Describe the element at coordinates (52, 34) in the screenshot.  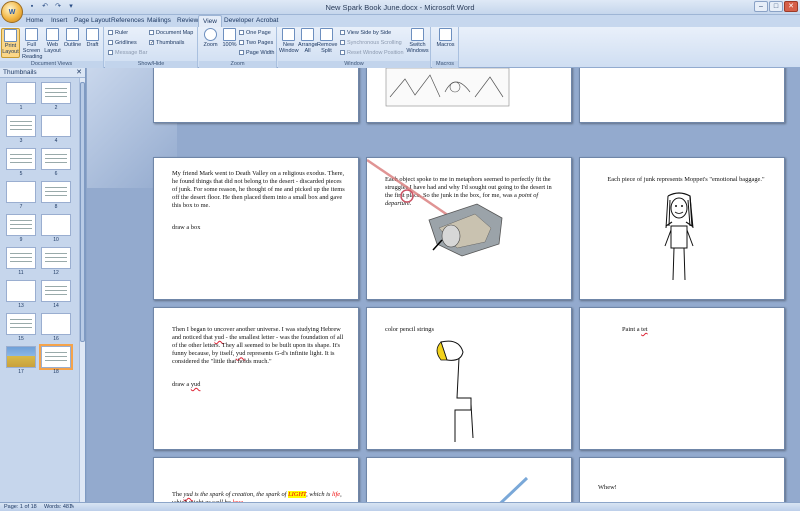
I see `web-layout-icon` at that location.